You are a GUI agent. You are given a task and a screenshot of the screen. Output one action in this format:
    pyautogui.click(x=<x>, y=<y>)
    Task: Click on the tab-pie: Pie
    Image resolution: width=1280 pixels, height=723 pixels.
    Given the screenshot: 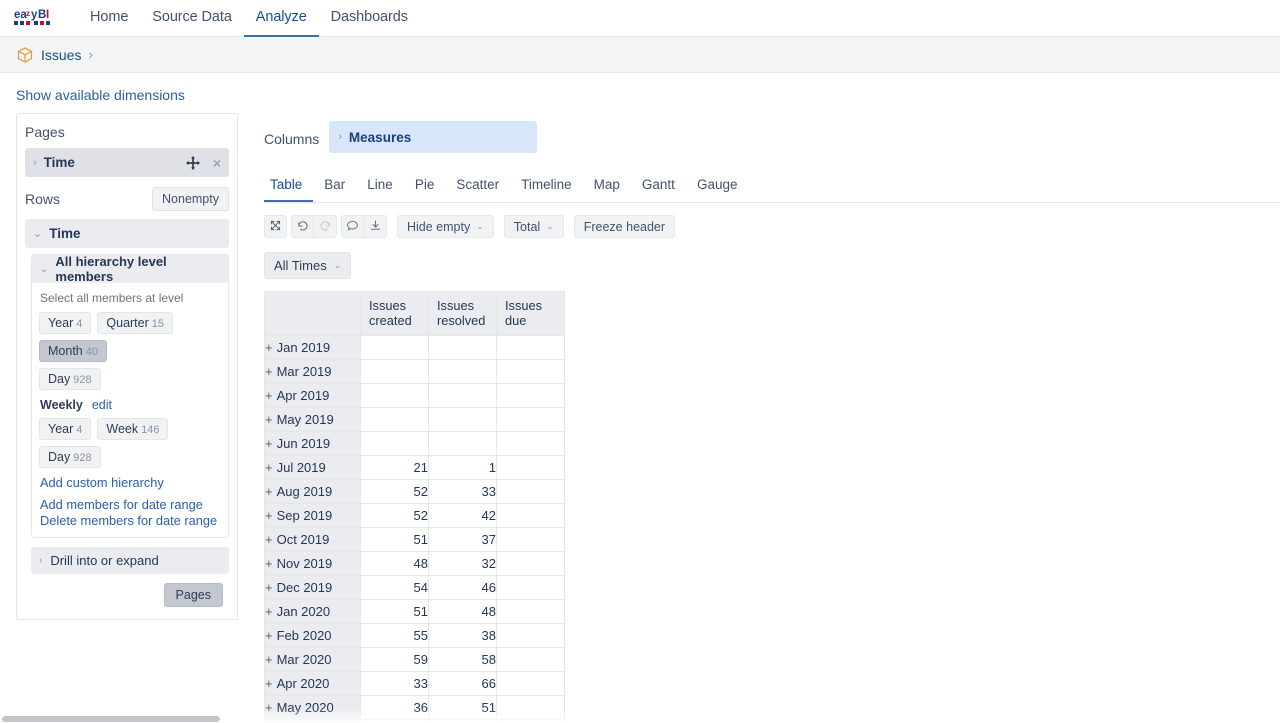 What is the action you would take?
    pyautogui.click(x=425, y=188)
    